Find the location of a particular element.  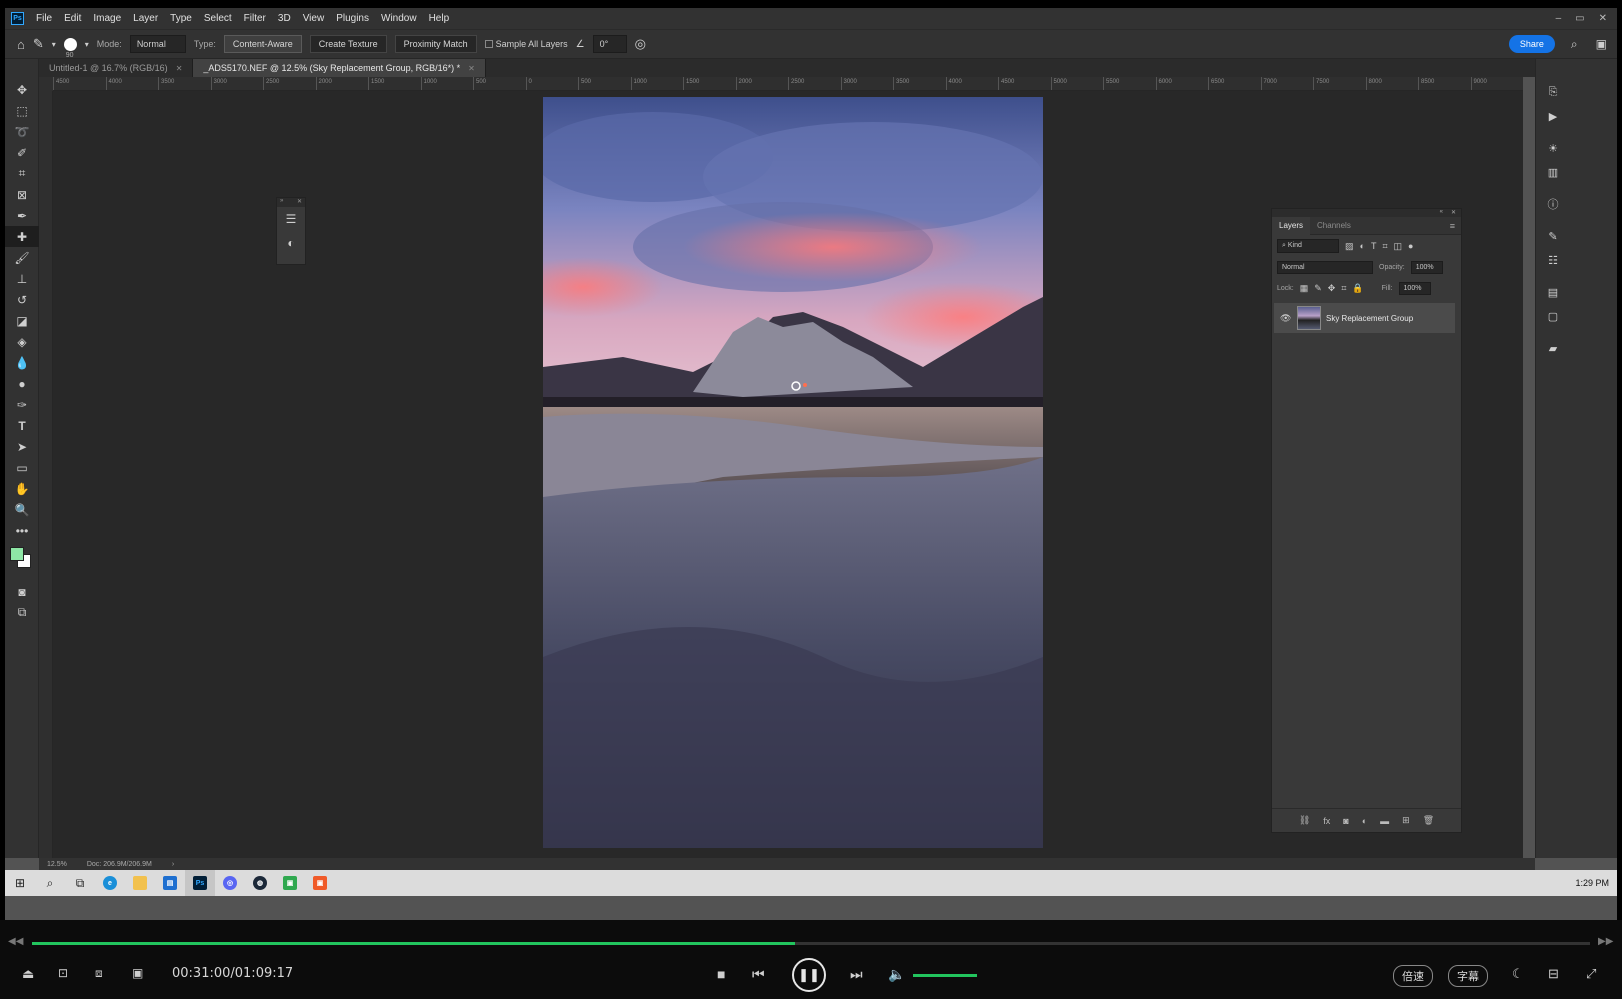

path-selection-tool-icon: ➤ is located at coordinates (22, 446).